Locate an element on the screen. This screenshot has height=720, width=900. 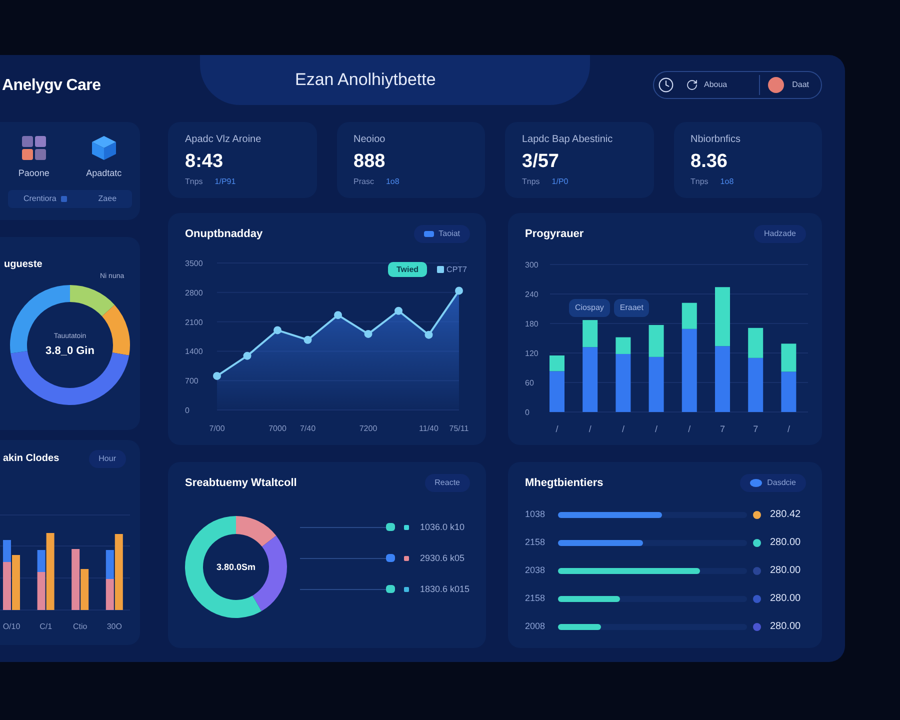
shortcut-button: Paoone is located at coordinates (34, 157).